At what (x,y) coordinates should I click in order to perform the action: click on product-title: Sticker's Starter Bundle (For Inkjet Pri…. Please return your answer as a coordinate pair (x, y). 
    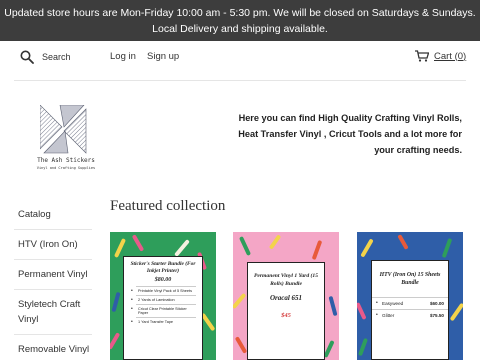
    Looking at the image, I should click on (163, 267).